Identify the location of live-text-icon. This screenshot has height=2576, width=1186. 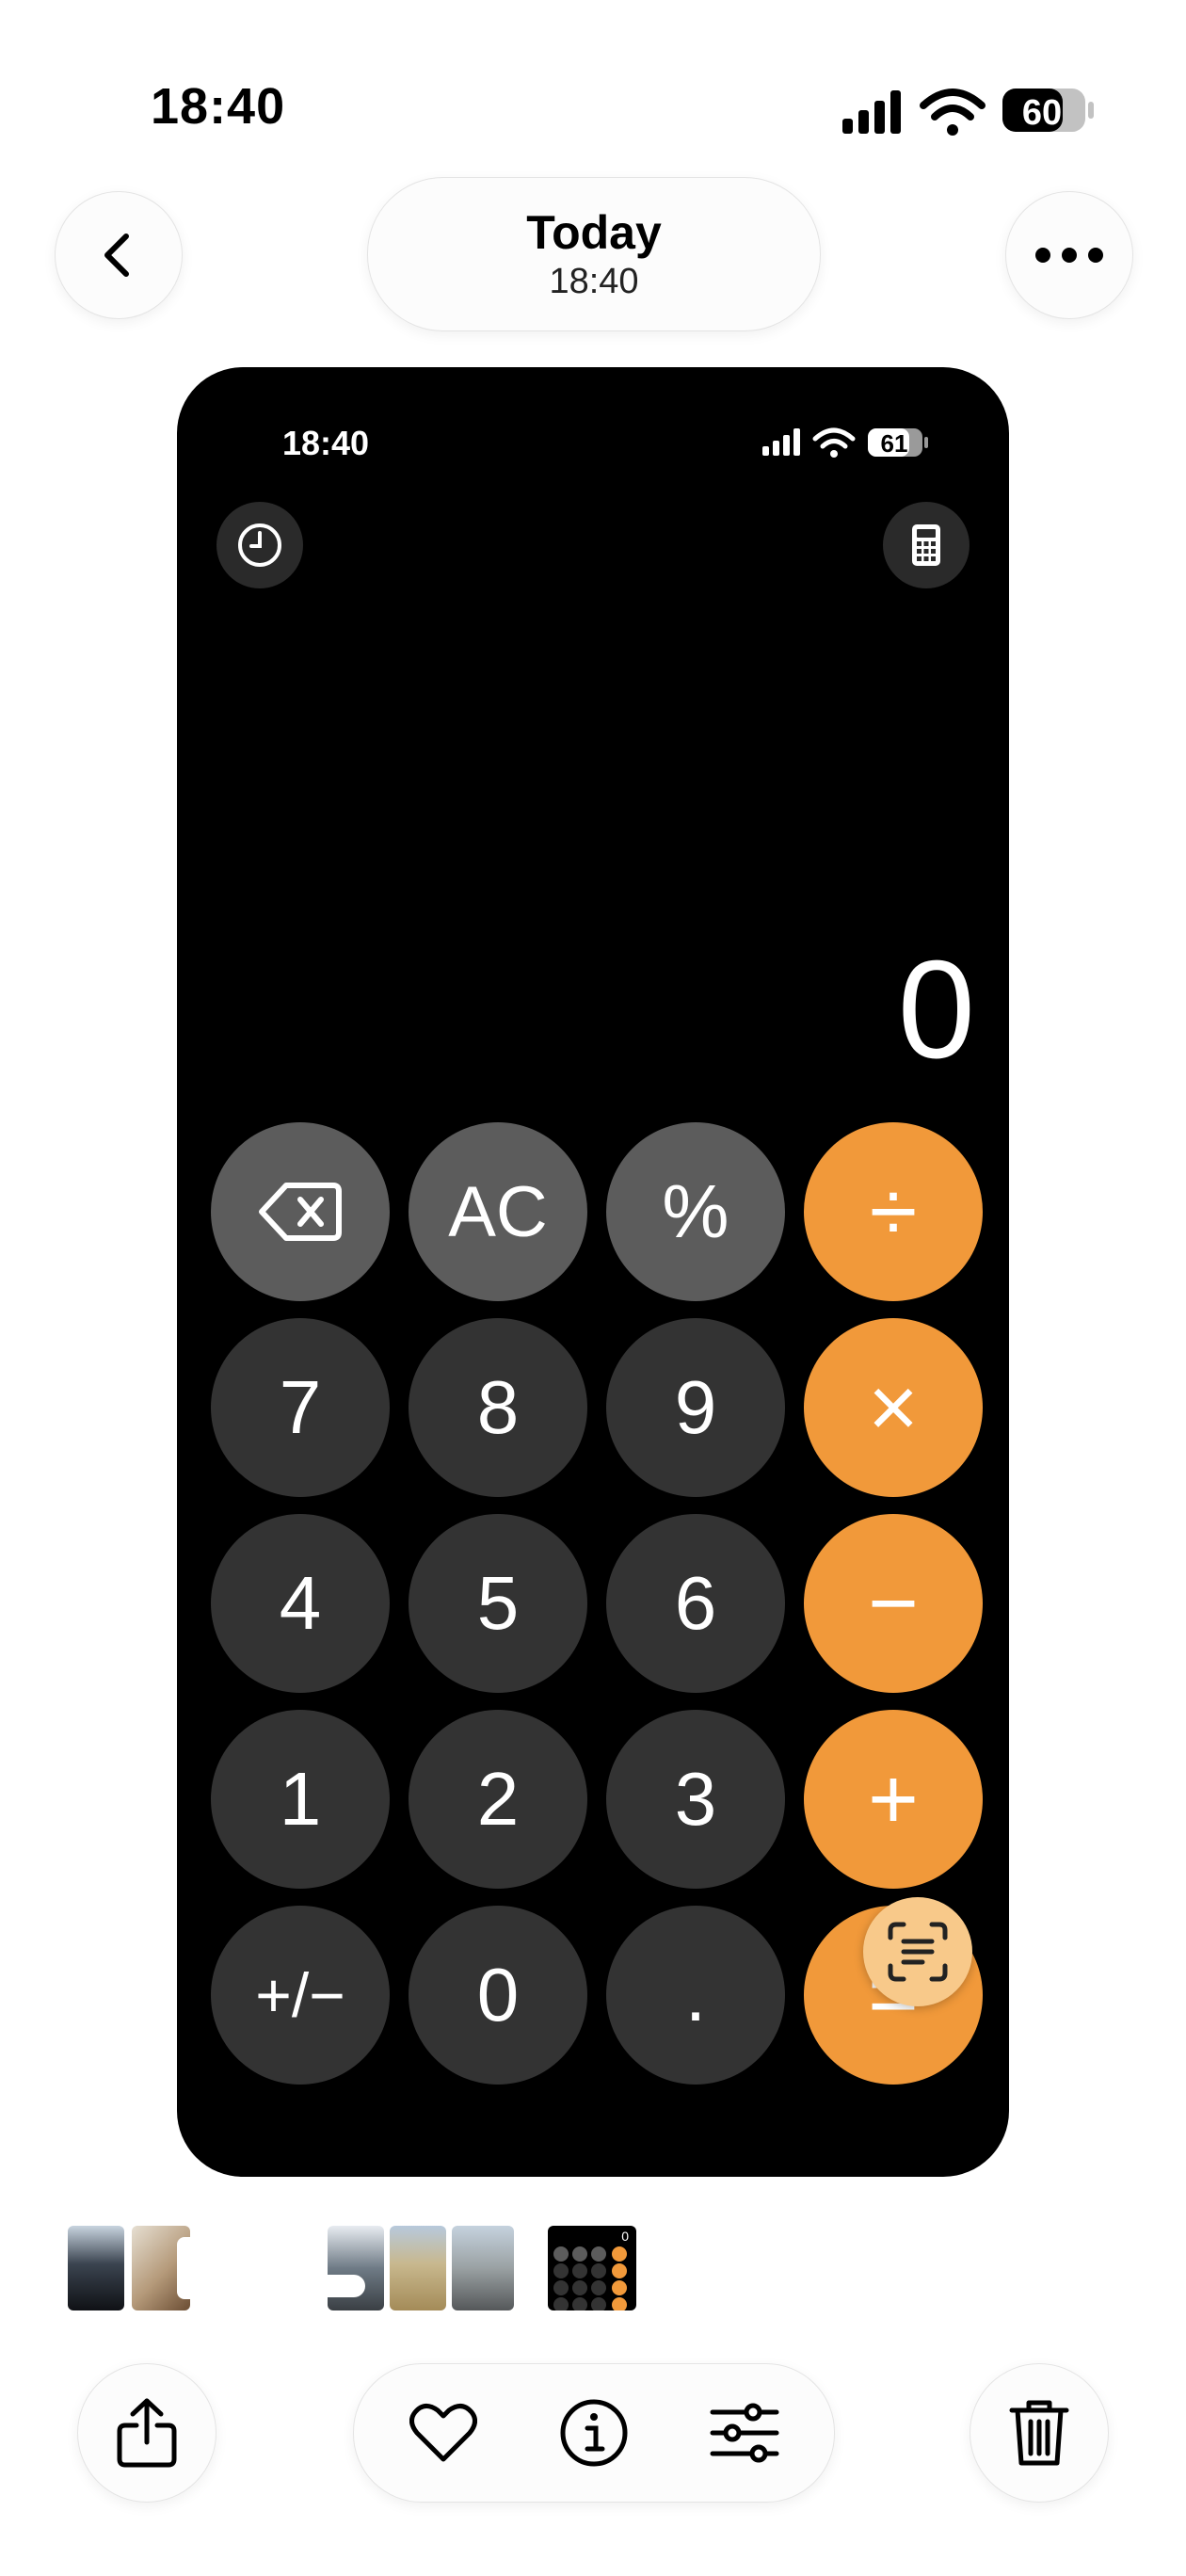
(918, 1952).